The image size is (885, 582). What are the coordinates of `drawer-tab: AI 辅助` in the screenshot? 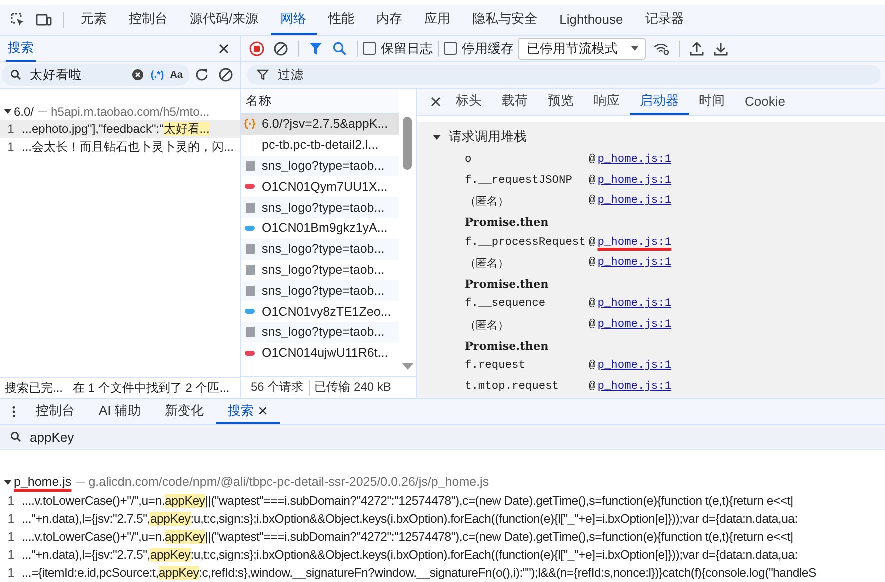 It's located at (120, 411).